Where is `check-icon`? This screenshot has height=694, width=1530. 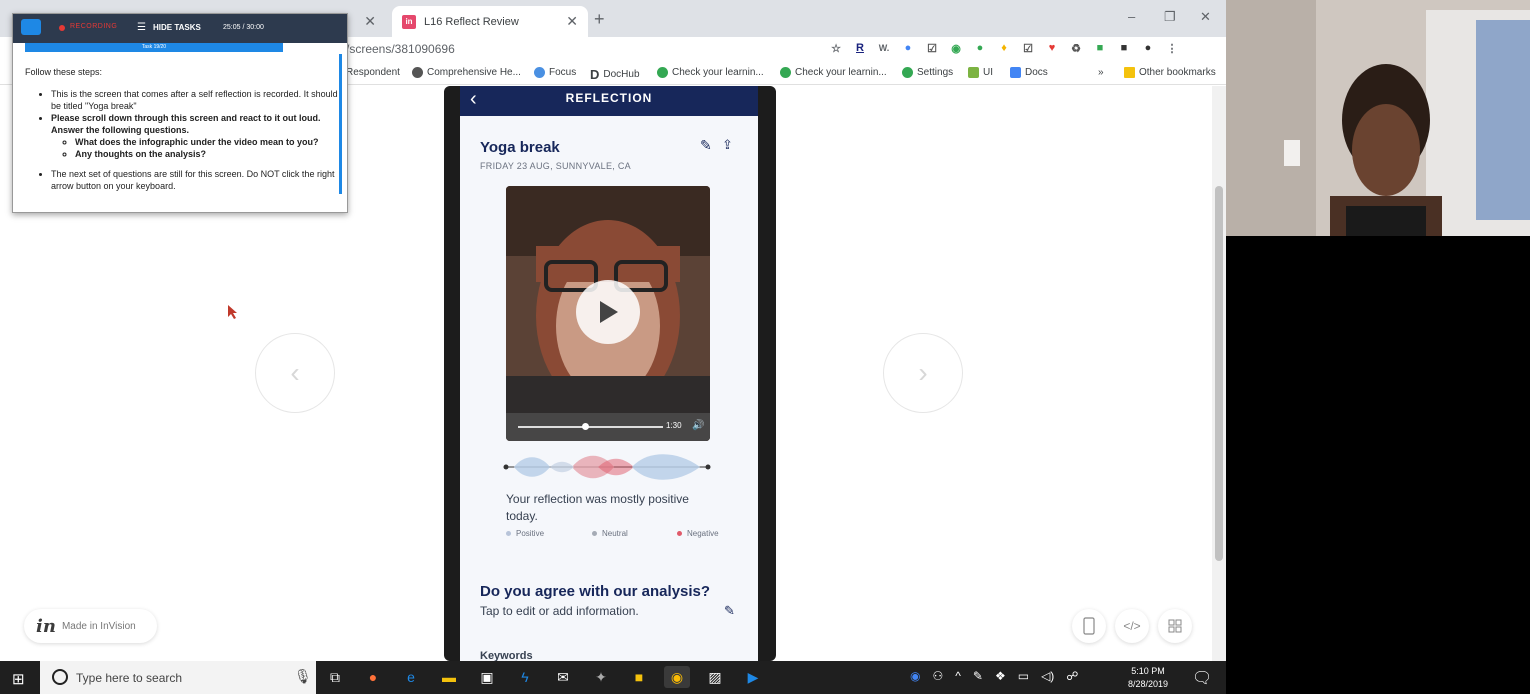 check-icon is located at coordinates (662, 72).